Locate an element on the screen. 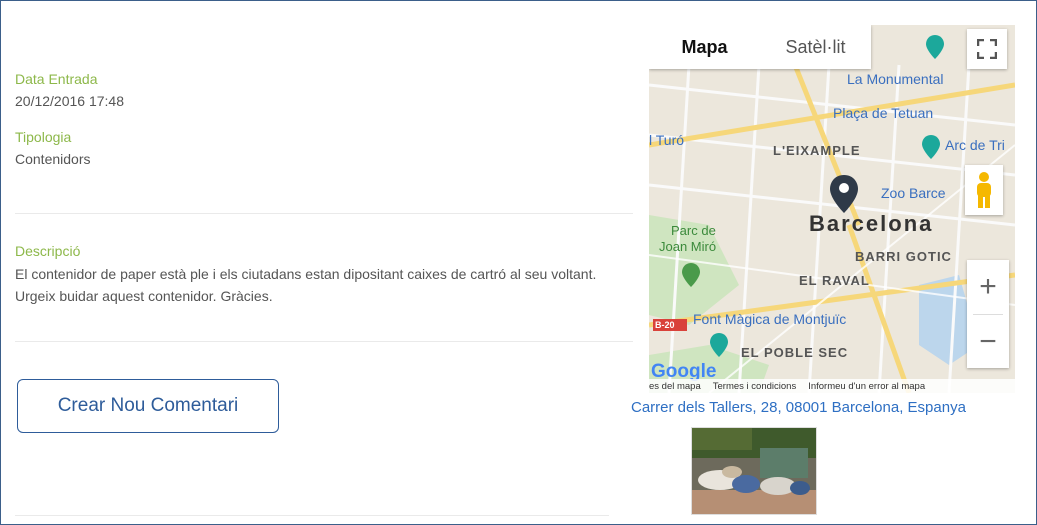  pegman-icon is located at coordinates (984, 190).